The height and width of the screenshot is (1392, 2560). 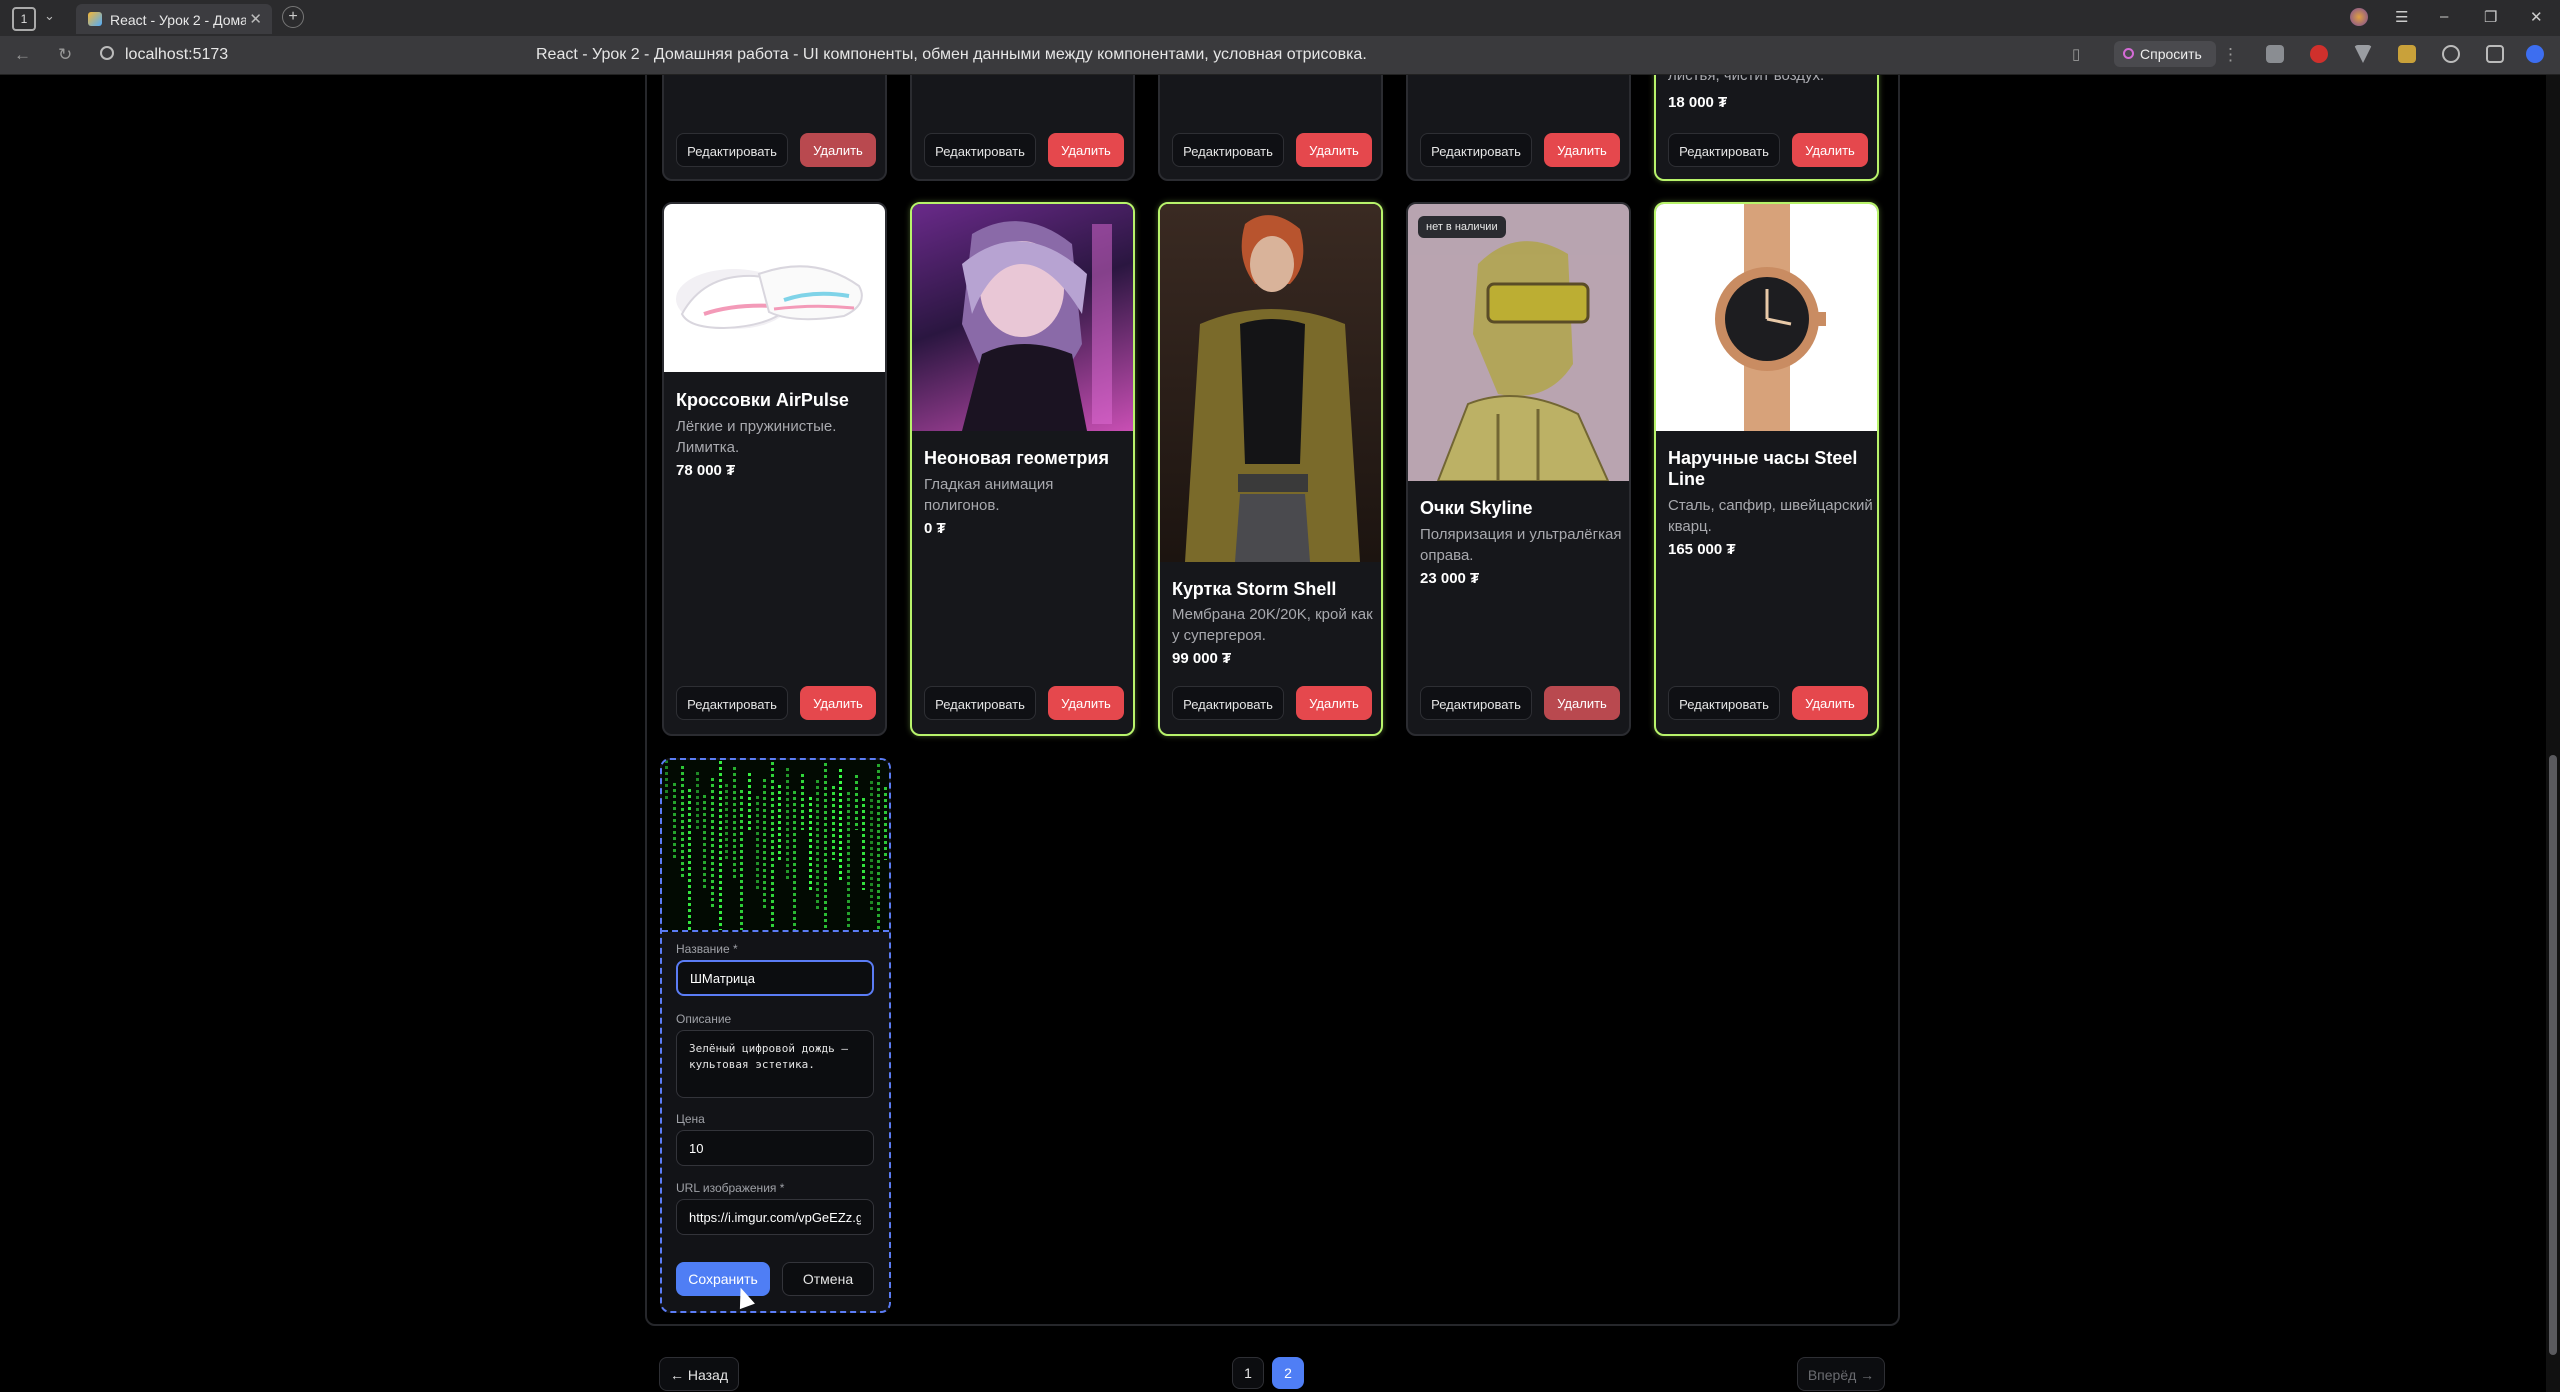 What do you see at coordinates (935, 528) in the screenshot?
I see `product-price: 0 ₮` at bounding box center [935, 528].